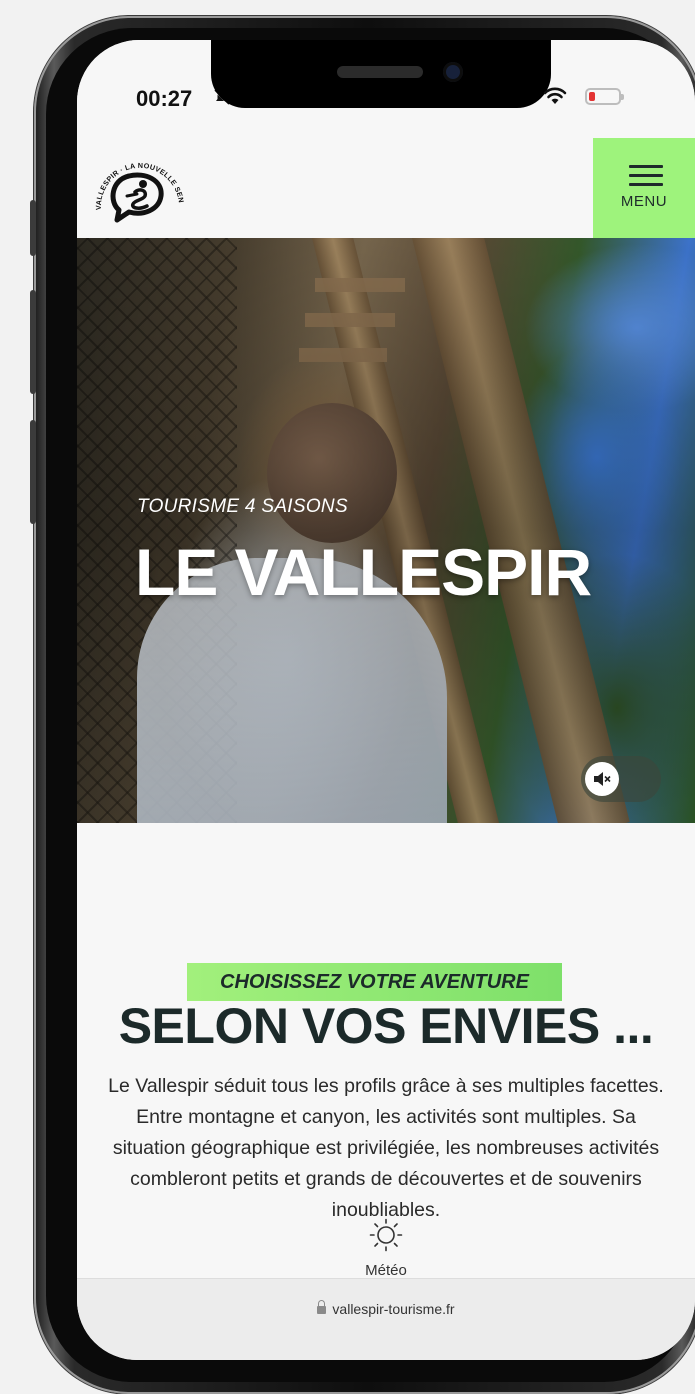 This screenshot has width=695, height=1394. I want to click on section-tag: CHOISISSEZ VOTRE AVENTURE, so click(374, 982).